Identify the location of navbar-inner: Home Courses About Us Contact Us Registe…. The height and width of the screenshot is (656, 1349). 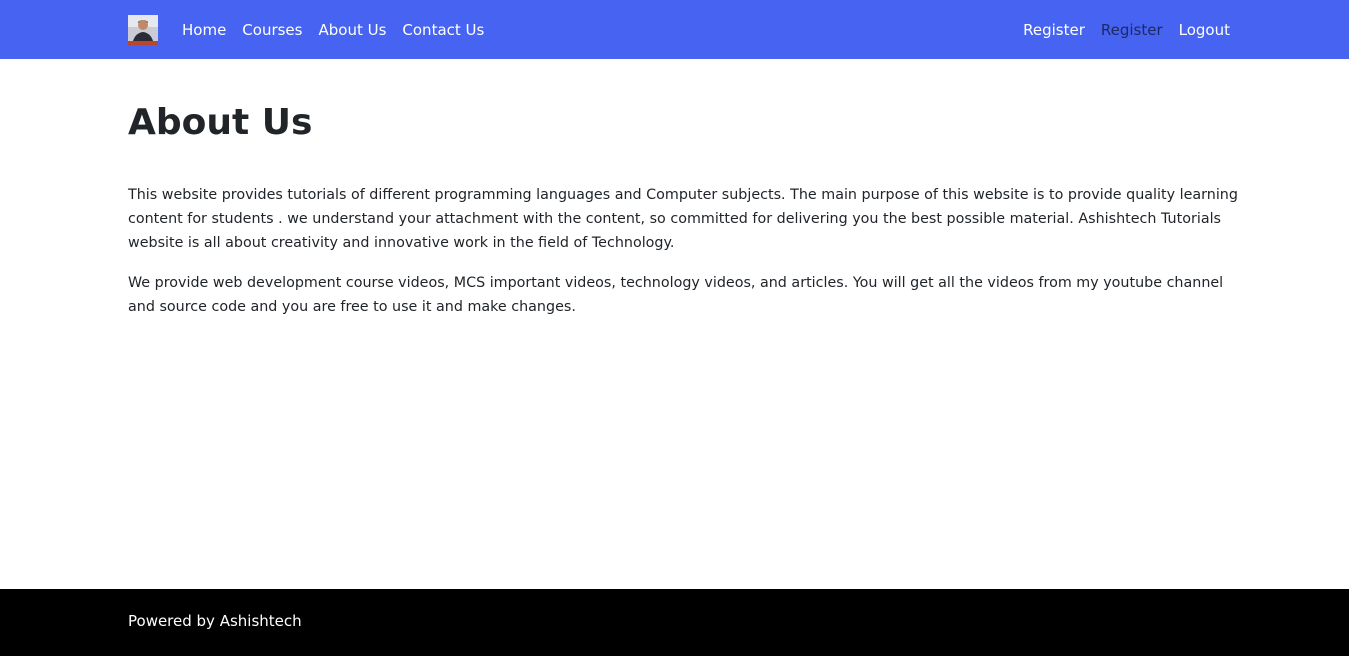
(679, 29).